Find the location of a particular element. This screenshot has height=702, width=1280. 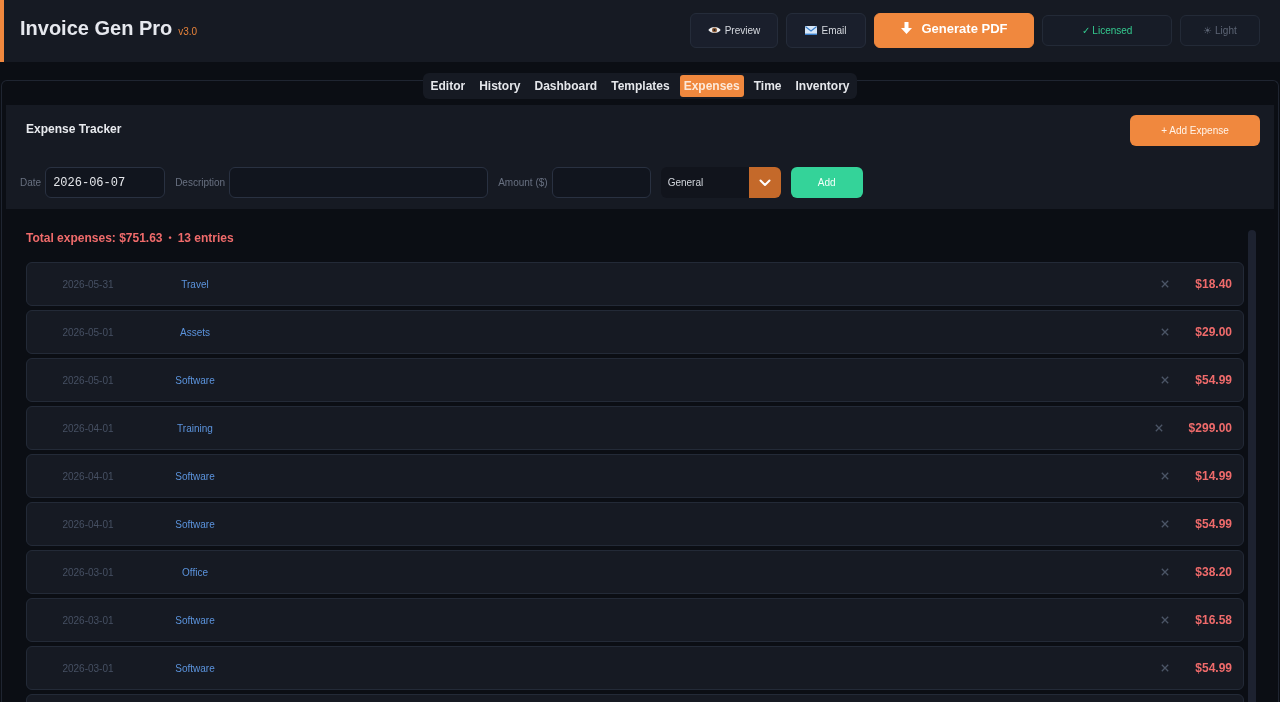

chevron-down-icon is located at coordinates (764, 182).